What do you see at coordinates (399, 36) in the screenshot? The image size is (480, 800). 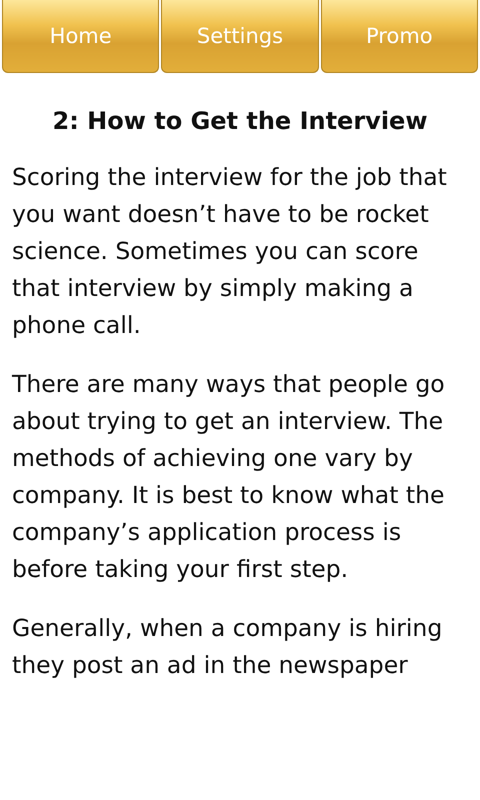 I see `tab-button: Promo` at bounding box center [399, 36].